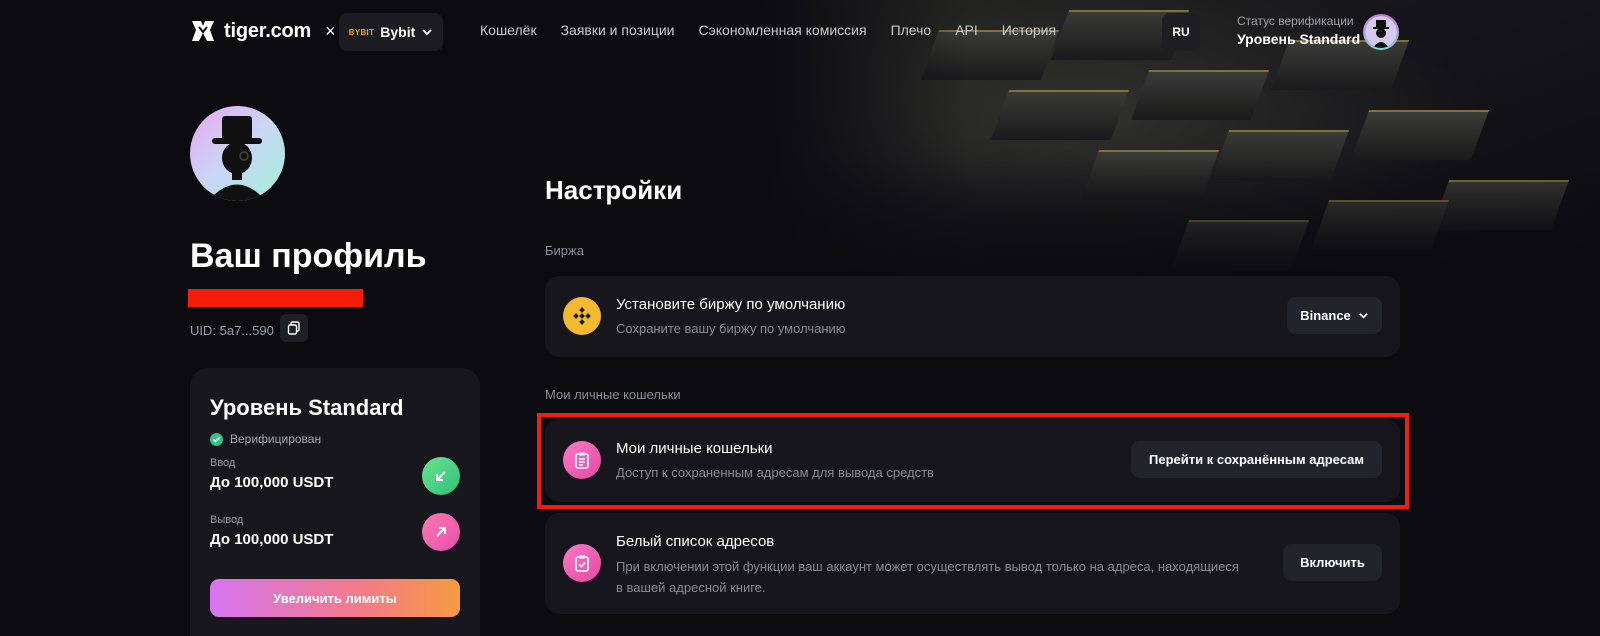  Describe the element at coordinates (398, 32) in the screenshot. I see `exchange-name: Bybit` at that location.